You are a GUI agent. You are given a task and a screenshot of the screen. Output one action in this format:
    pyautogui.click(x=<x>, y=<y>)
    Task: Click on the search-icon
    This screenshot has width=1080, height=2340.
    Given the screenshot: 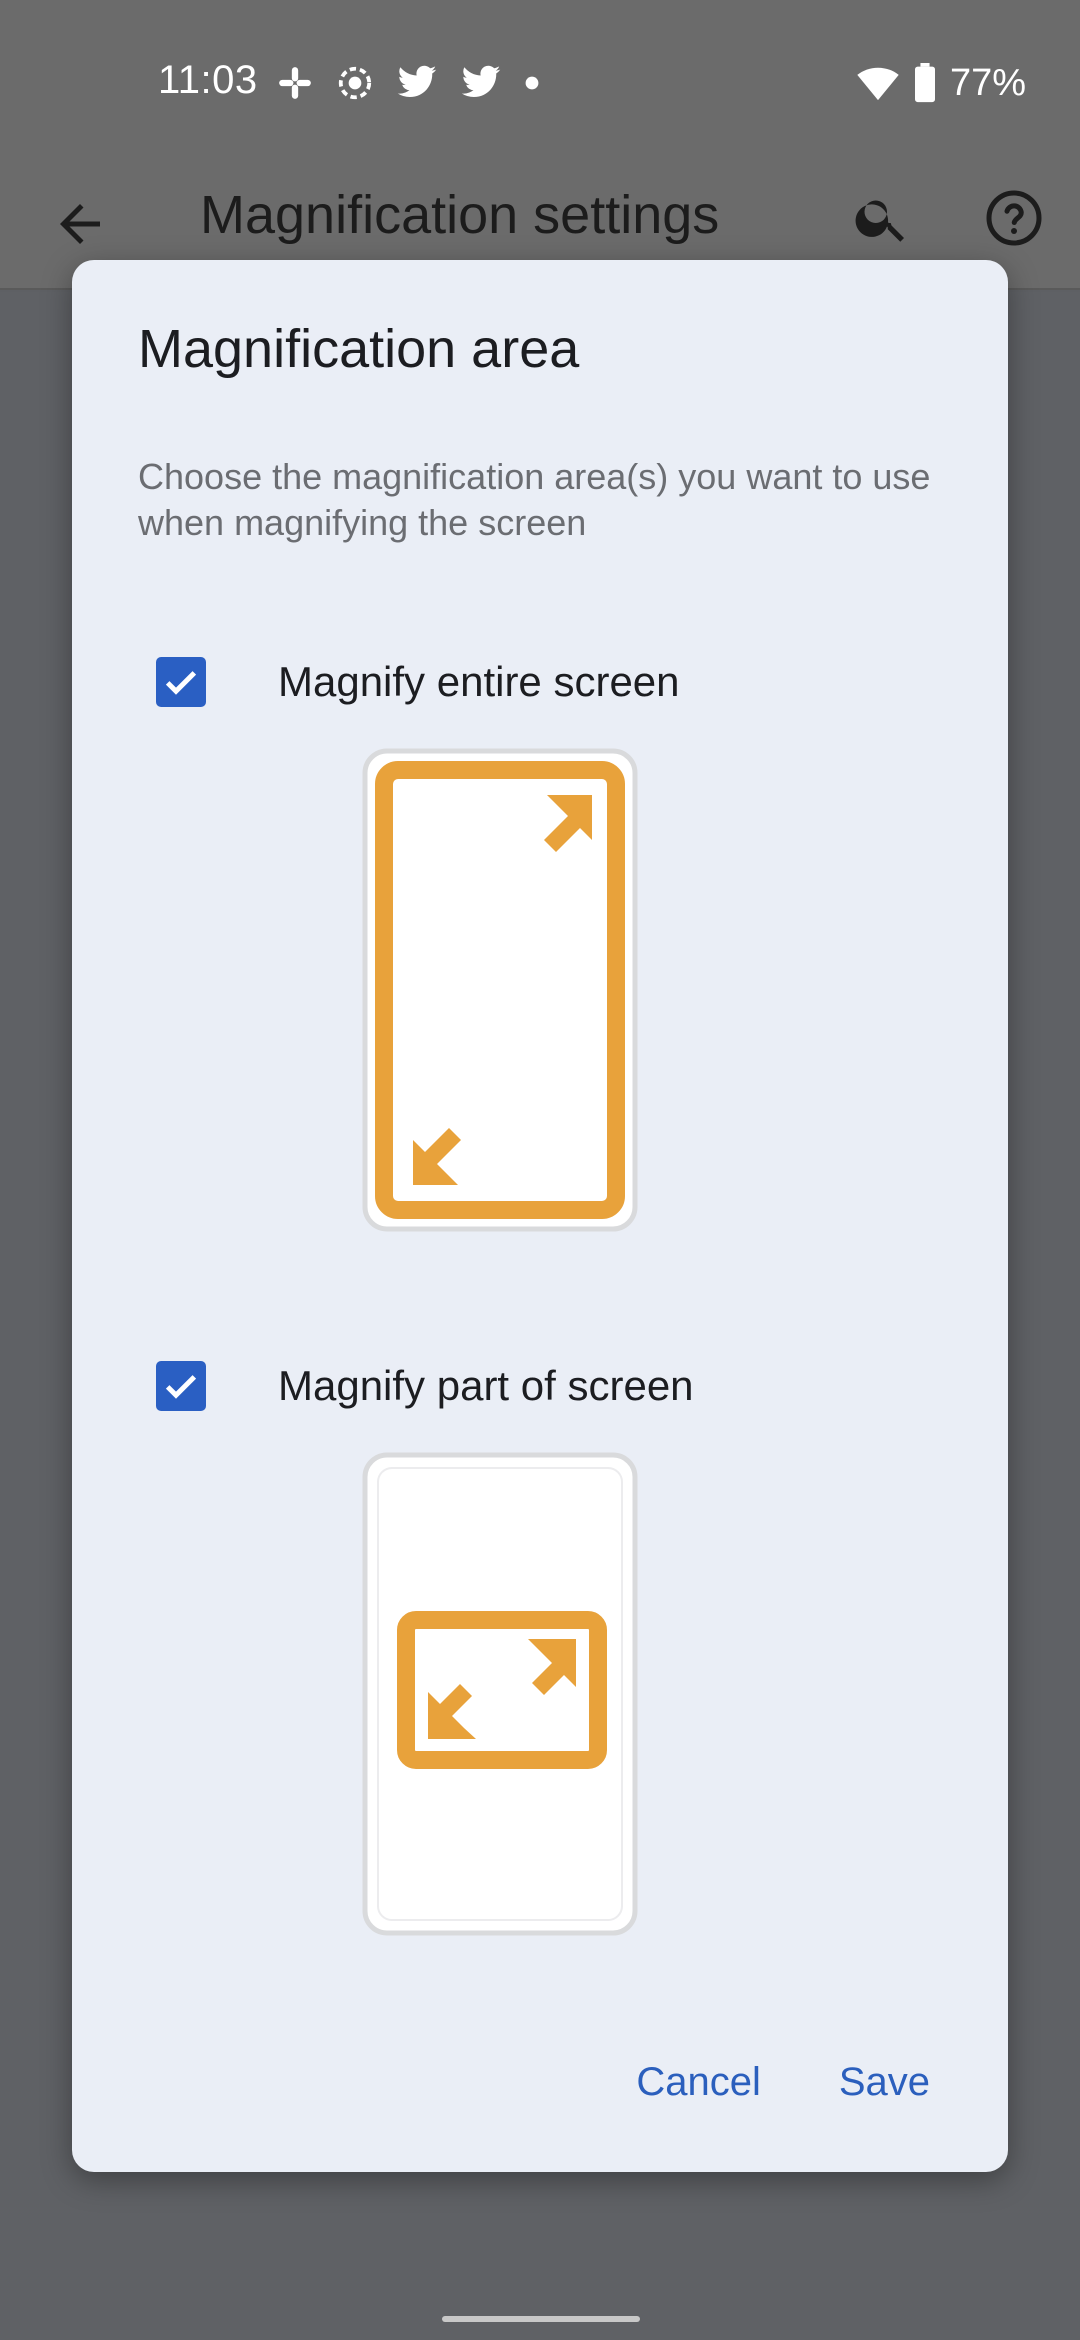 What is the action you would take?
    pyautogui.click(x=882, y=218)
    